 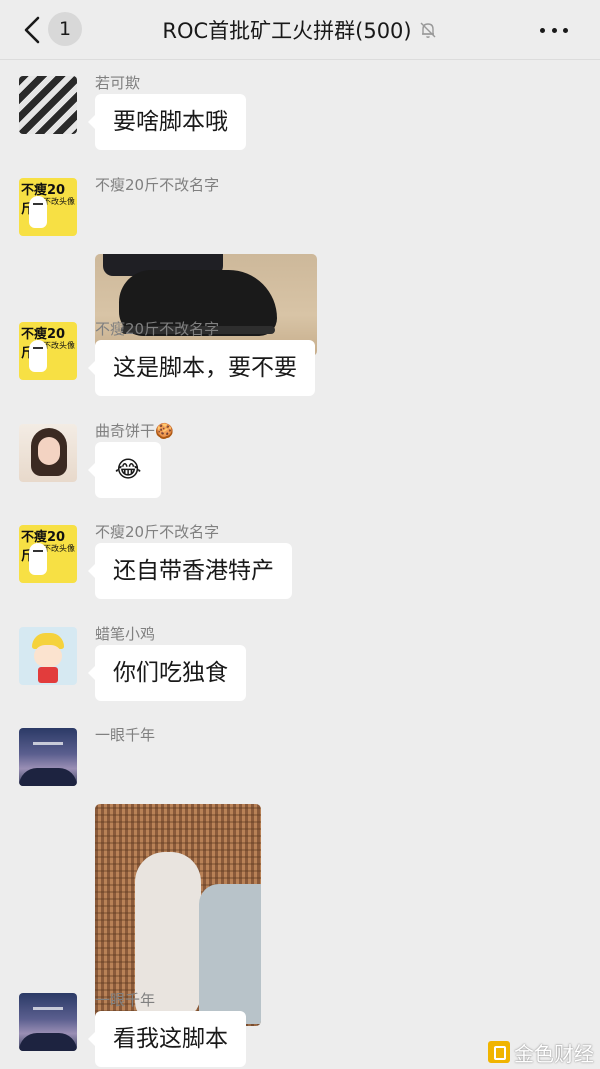 I want to click on message-row: 不瘦20斤 不改头像 不瘦20斤不改名字 还自带香港特产, so click(x=300, y=564).